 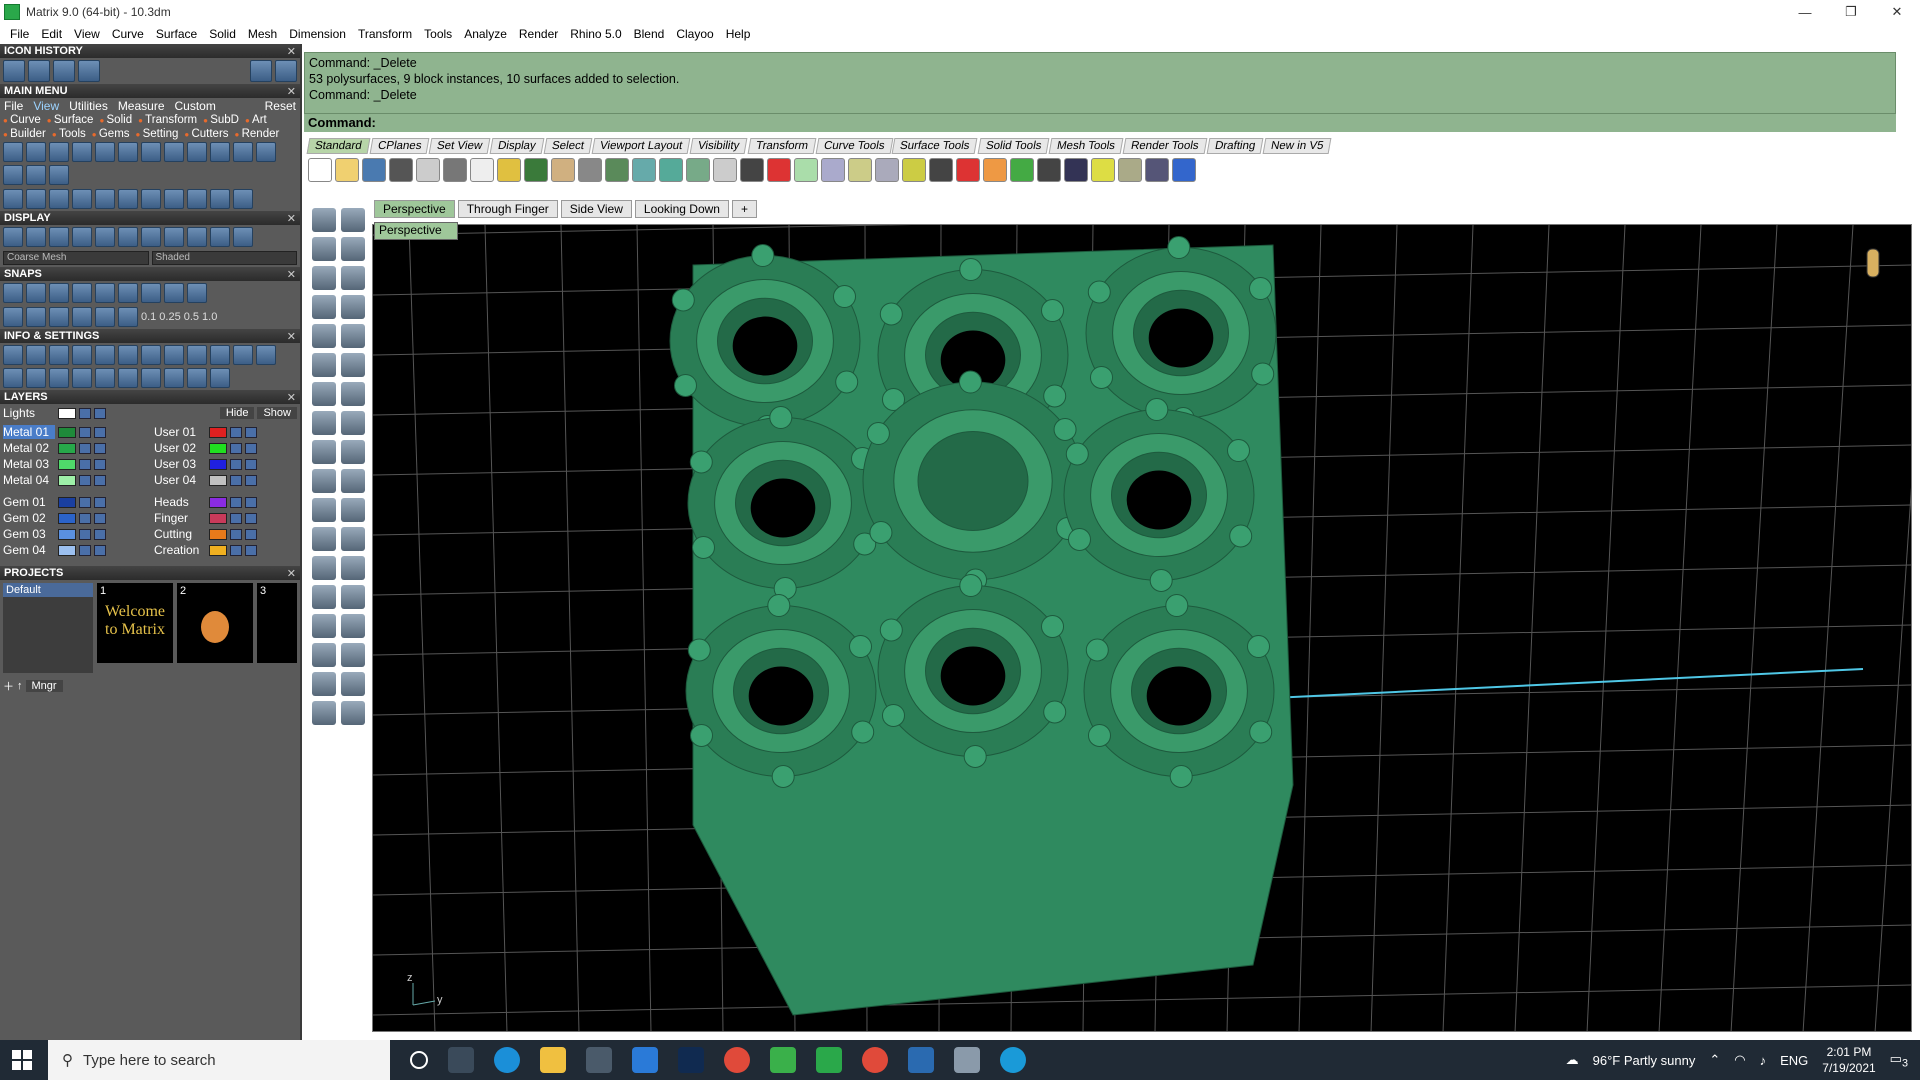 What do you see at coordinates (19, 34) in the screenshot?
I see `menu-item-file: File` at bounding box center [19, 34].